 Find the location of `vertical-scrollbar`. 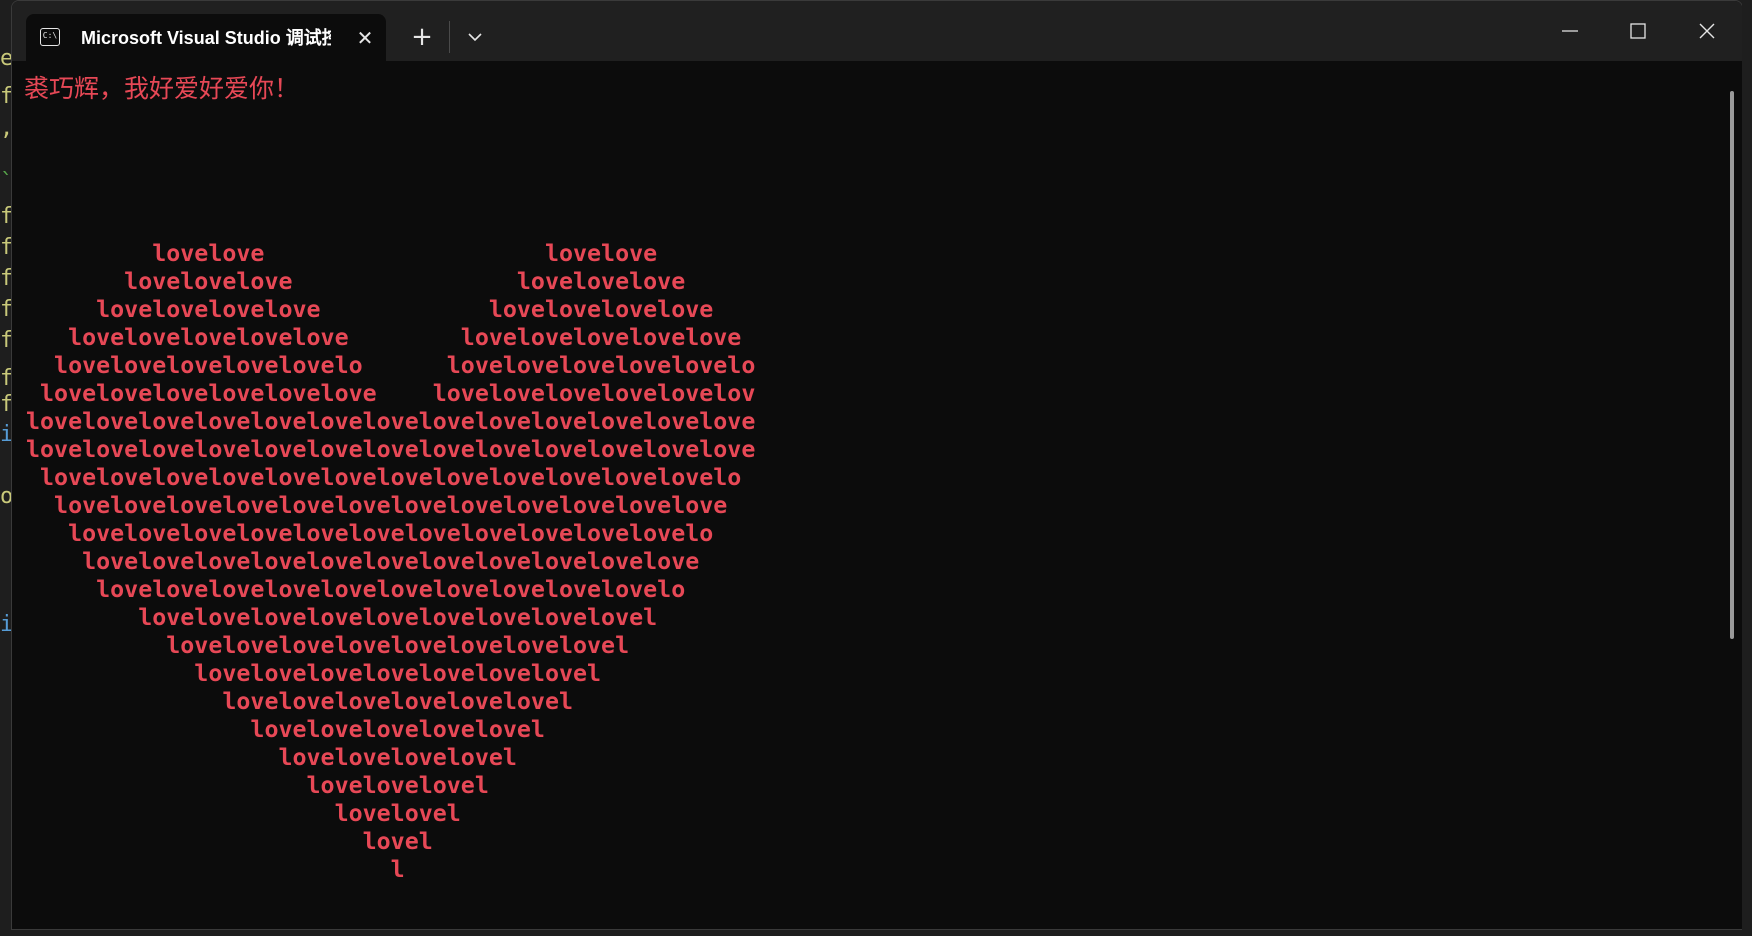

vertical-scrollbar is located at coordinates (1732, 505).